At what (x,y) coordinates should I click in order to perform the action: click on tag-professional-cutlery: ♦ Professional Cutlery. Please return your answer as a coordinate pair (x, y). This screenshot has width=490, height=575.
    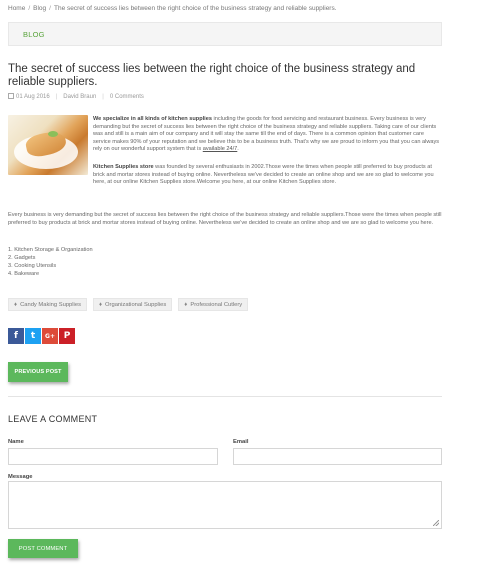
    Looking at the image, I should click on (213, 304).